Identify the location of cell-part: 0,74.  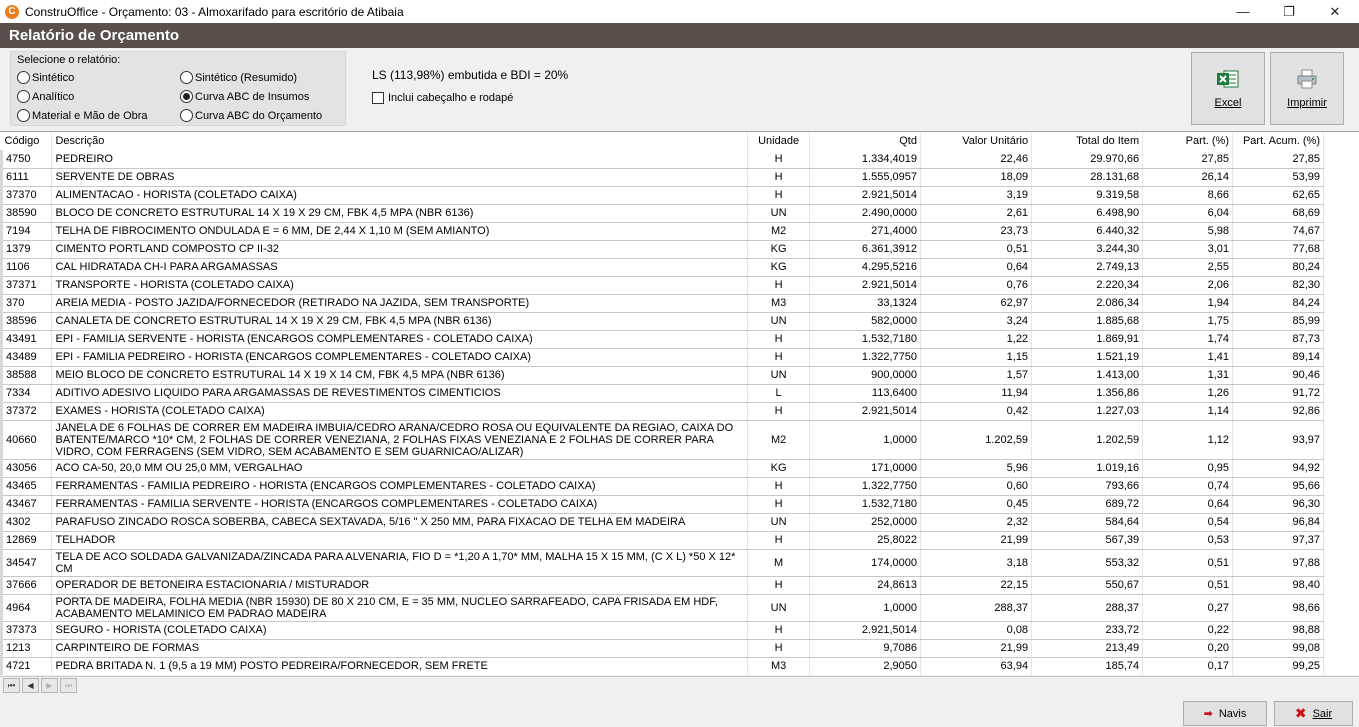
(1188, 486).